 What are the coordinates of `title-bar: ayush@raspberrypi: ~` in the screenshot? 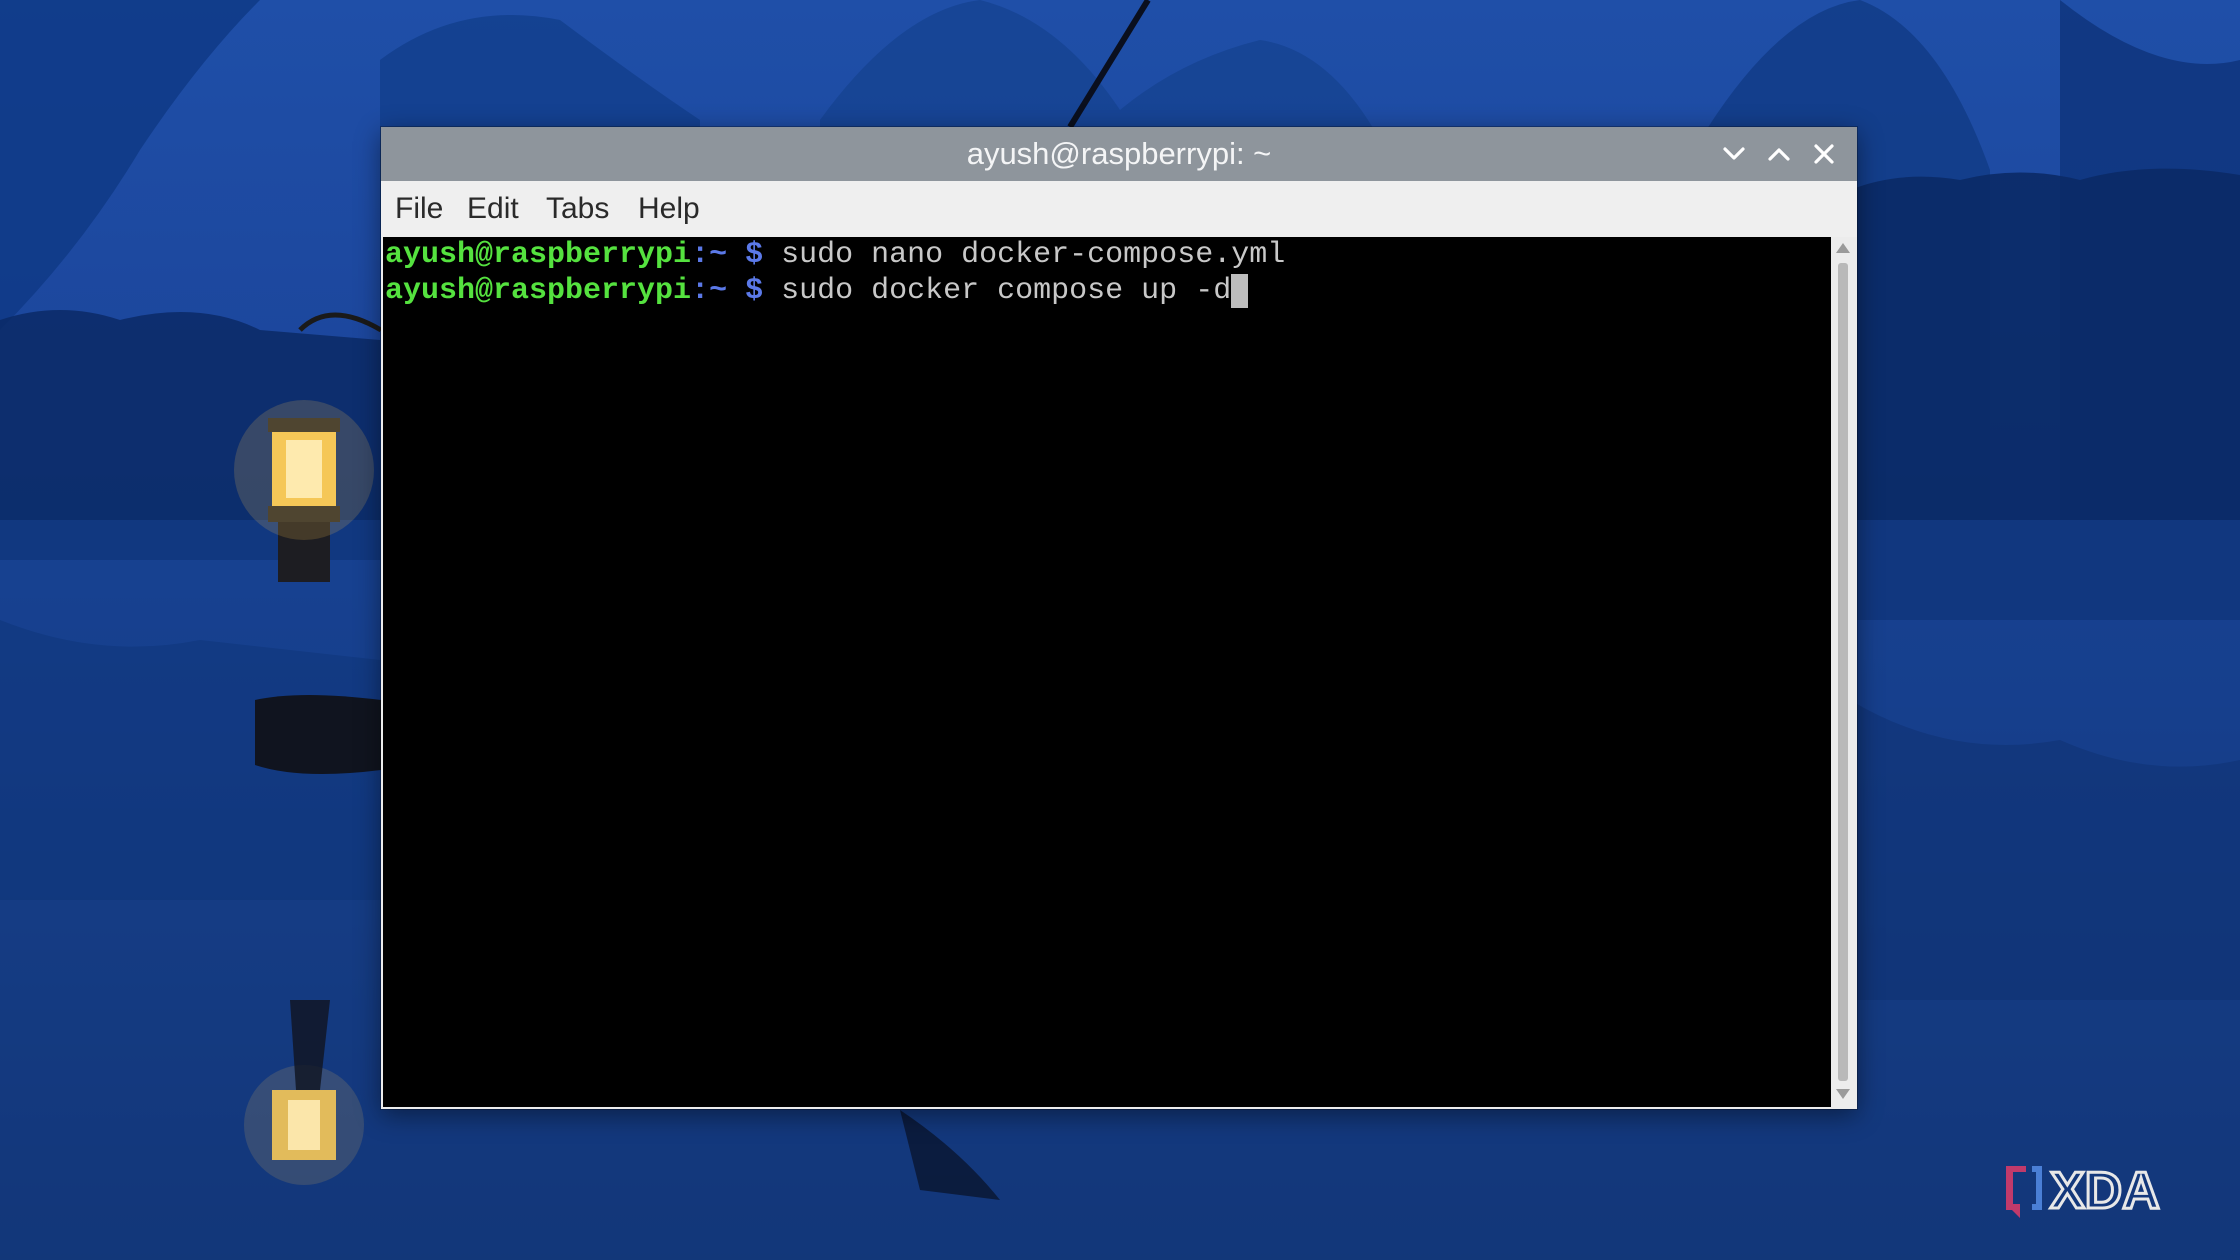 It's located at (1119, 154).